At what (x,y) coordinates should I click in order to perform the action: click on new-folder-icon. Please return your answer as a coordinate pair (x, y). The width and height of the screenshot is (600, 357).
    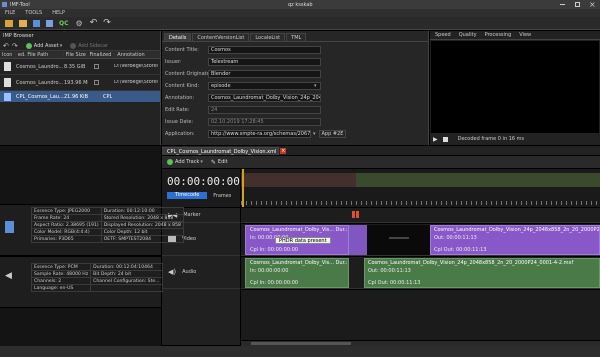
    Looking at the image, I should click on (9, 23).